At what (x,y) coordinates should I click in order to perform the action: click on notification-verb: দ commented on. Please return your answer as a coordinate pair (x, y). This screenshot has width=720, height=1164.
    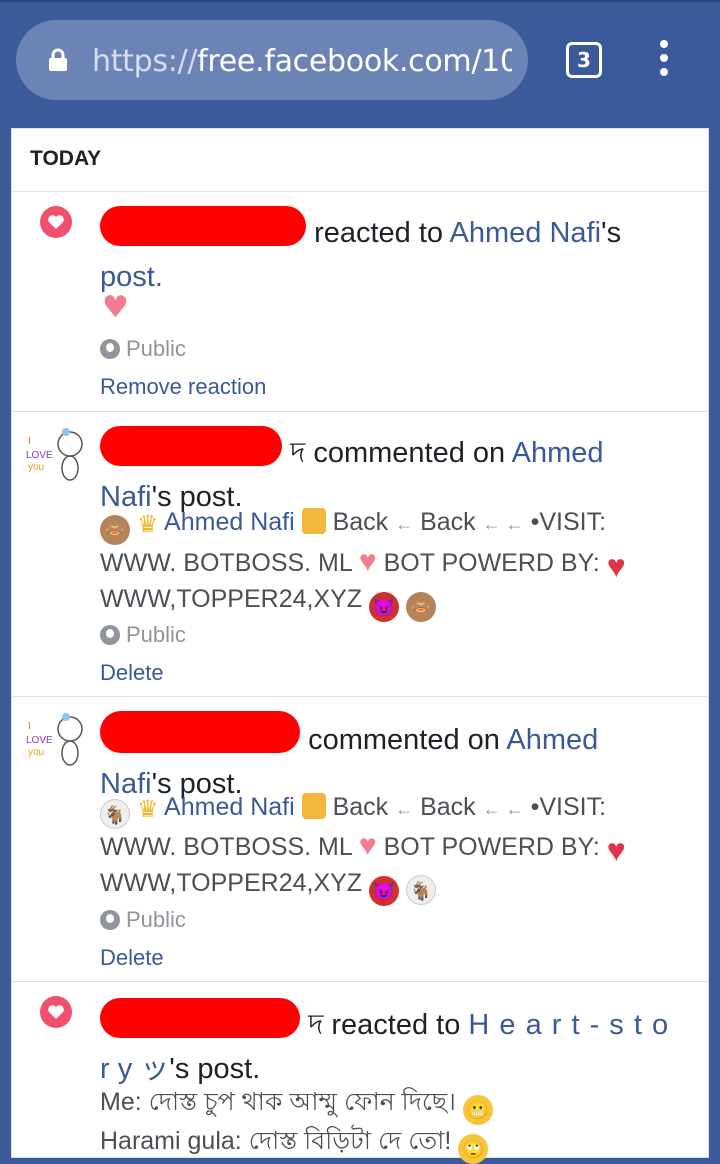
    Looking at the image, I should click on (398, 453).